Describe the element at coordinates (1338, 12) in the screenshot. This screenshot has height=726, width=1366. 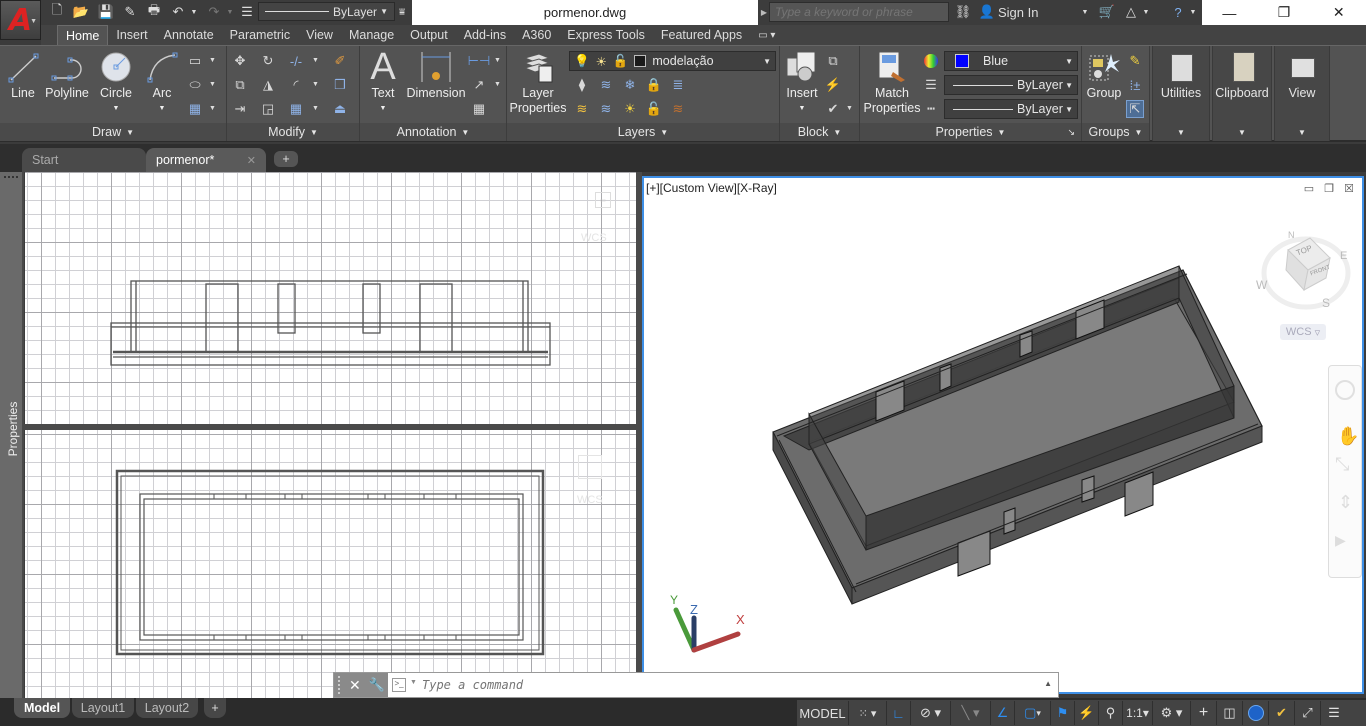
I see `close-button: ✕` at that location.